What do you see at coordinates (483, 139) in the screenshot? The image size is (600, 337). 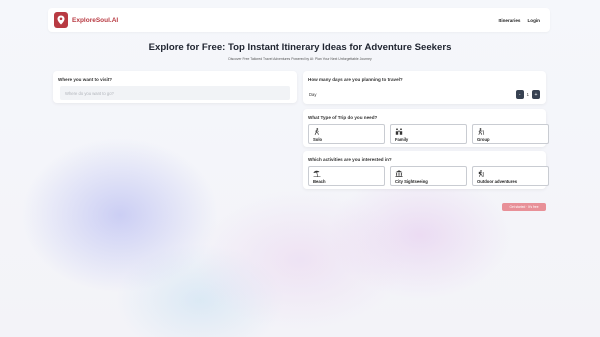 I see `trip-option-label: Group` at bounding box center [483, 139].